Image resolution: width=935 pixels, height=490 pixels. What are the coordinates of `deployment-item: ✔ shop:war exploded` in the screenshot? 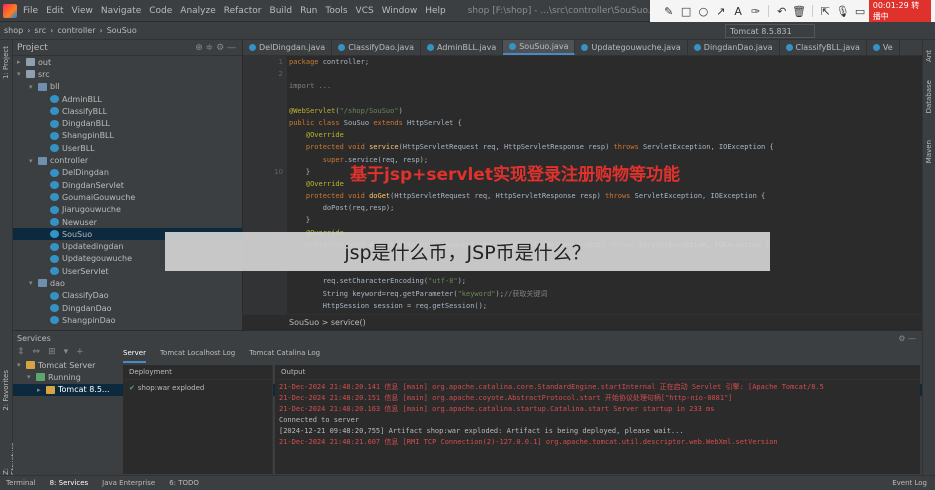 It's located at (197, 388).